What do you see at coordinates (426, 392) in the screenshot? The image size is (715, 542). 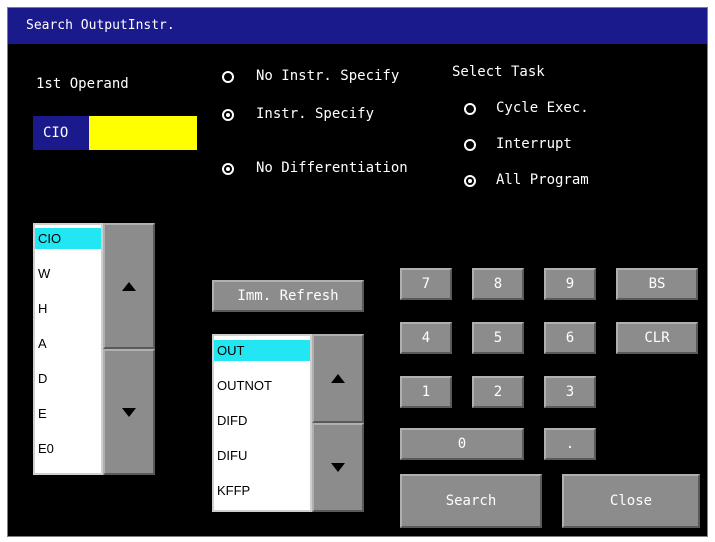 I see `key-1-button: 1` at bounding box center [426, 392].